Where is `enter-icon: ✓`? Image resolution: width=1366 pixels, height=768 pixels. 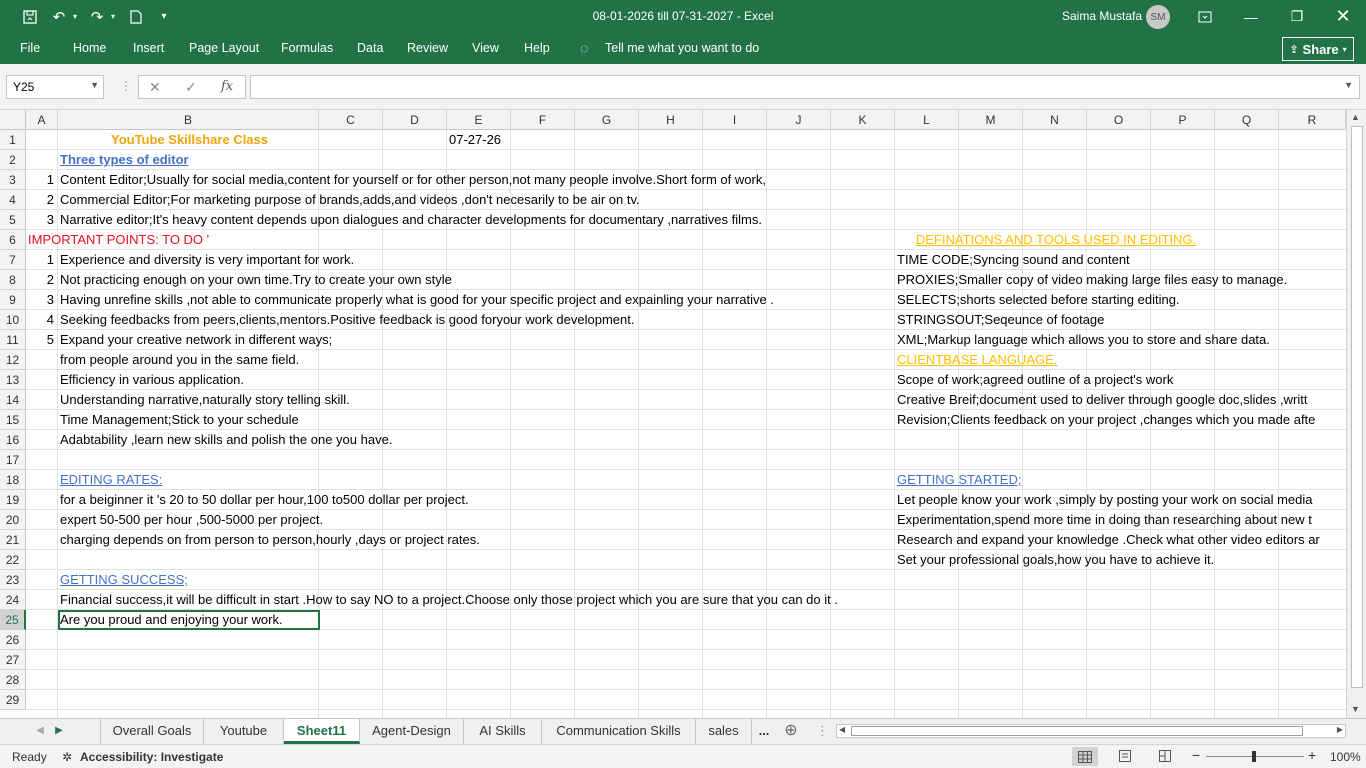 enter-icon: ✓ is located at coordinates (191, 87).